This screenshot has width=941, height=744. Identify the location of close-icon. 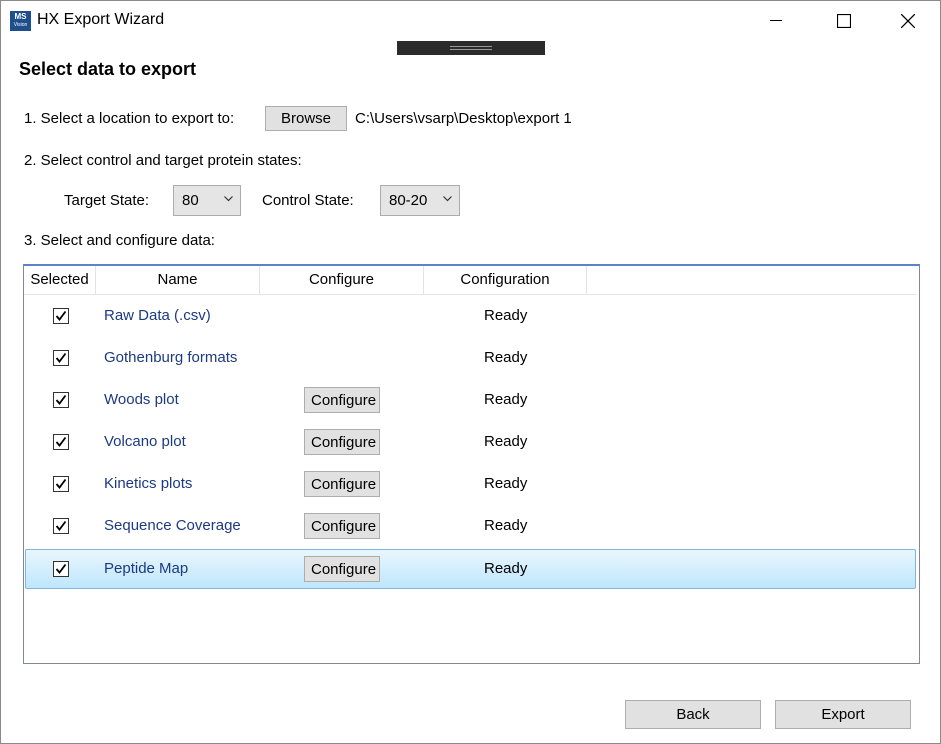
(908, 21).